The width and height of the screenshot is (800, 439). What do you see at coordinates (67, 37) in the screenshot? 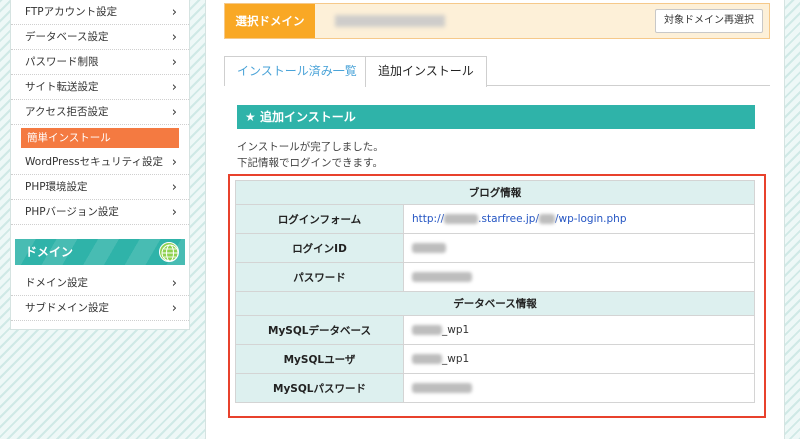
I see `sidebar-item-label: データベース設定` at bounding box center [67, 37].